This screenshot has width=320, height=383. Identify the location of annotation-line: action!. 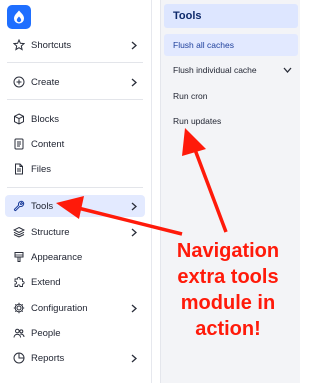
(228, 329).